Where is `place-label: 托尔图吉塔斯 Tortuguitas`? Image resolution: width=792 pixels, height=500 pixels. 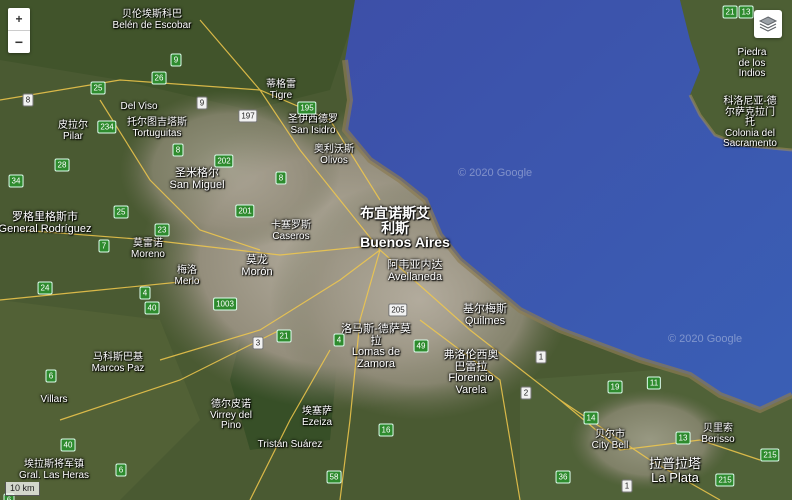
place-label: 托尔图吉塔斯 Tortuguitas is located at coordinates (157, 128).